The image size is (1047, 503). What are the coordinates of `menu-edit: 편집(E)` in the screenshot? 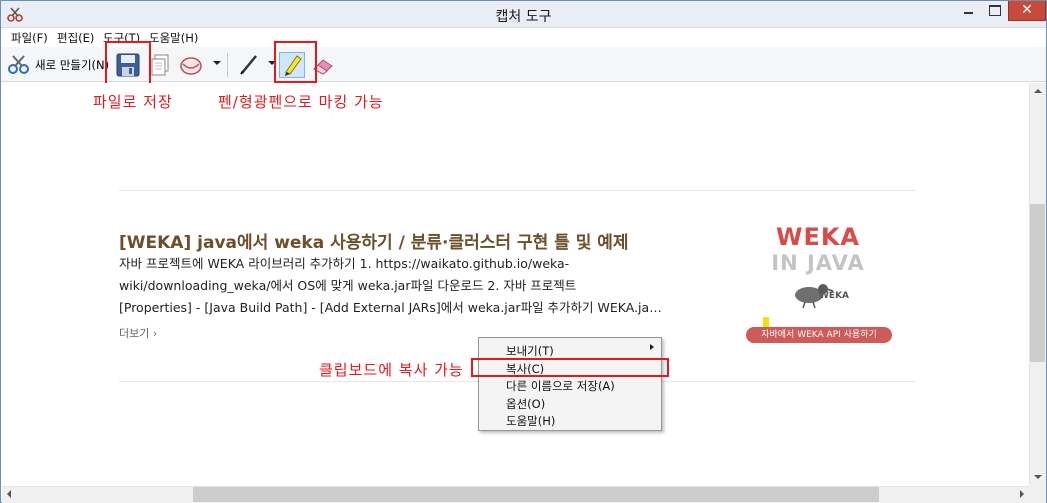 It's located at (75, 38).